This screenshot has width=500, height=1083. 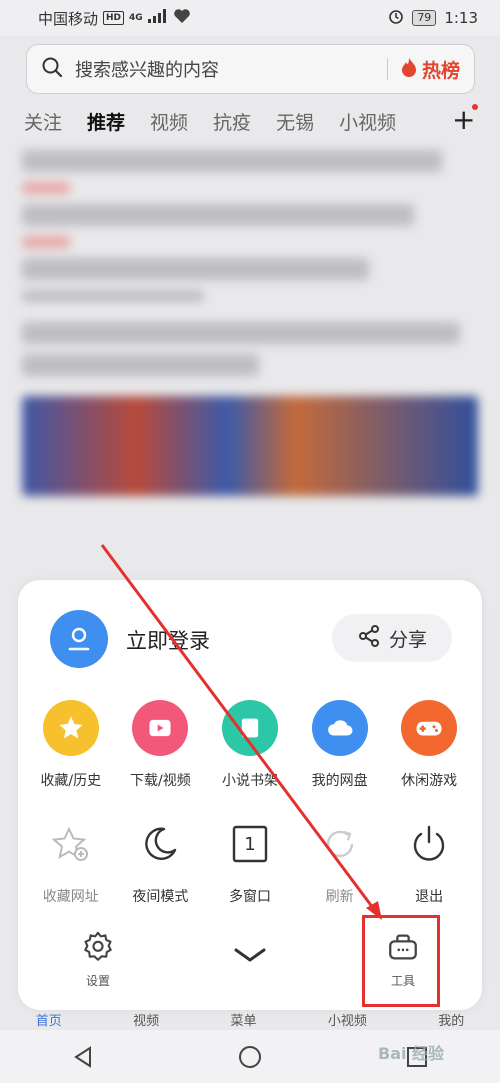 I want to click on utility-actions-row: 收藏网址 夜间模式 1 多窗口 刷新 退出, so click(x=250, y=861).